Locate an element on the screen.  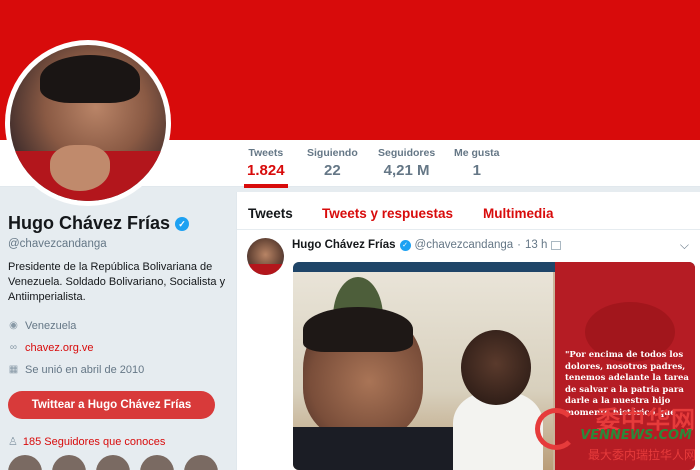
website-link: chavez.org.ve is located at coordinates (59, 348).